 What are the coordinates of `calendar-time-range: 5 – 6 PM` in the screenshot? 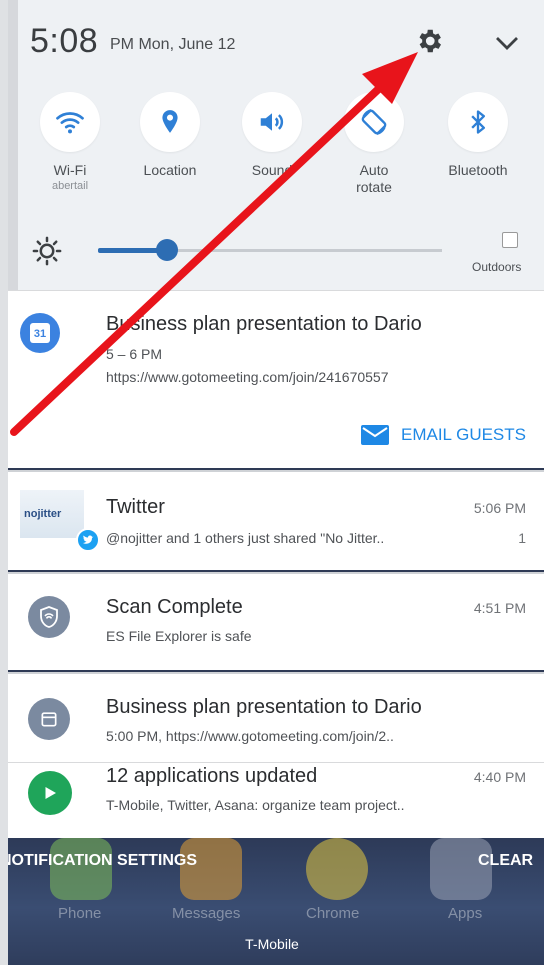 It's located at (134, 354).